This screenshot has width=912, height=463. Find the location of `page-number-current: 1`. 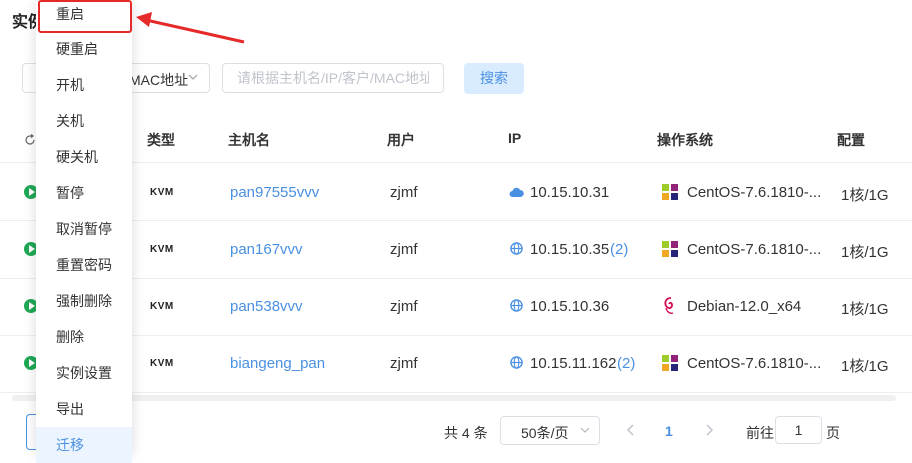

page-number-current: 1 is located at coordinates (669, 431).